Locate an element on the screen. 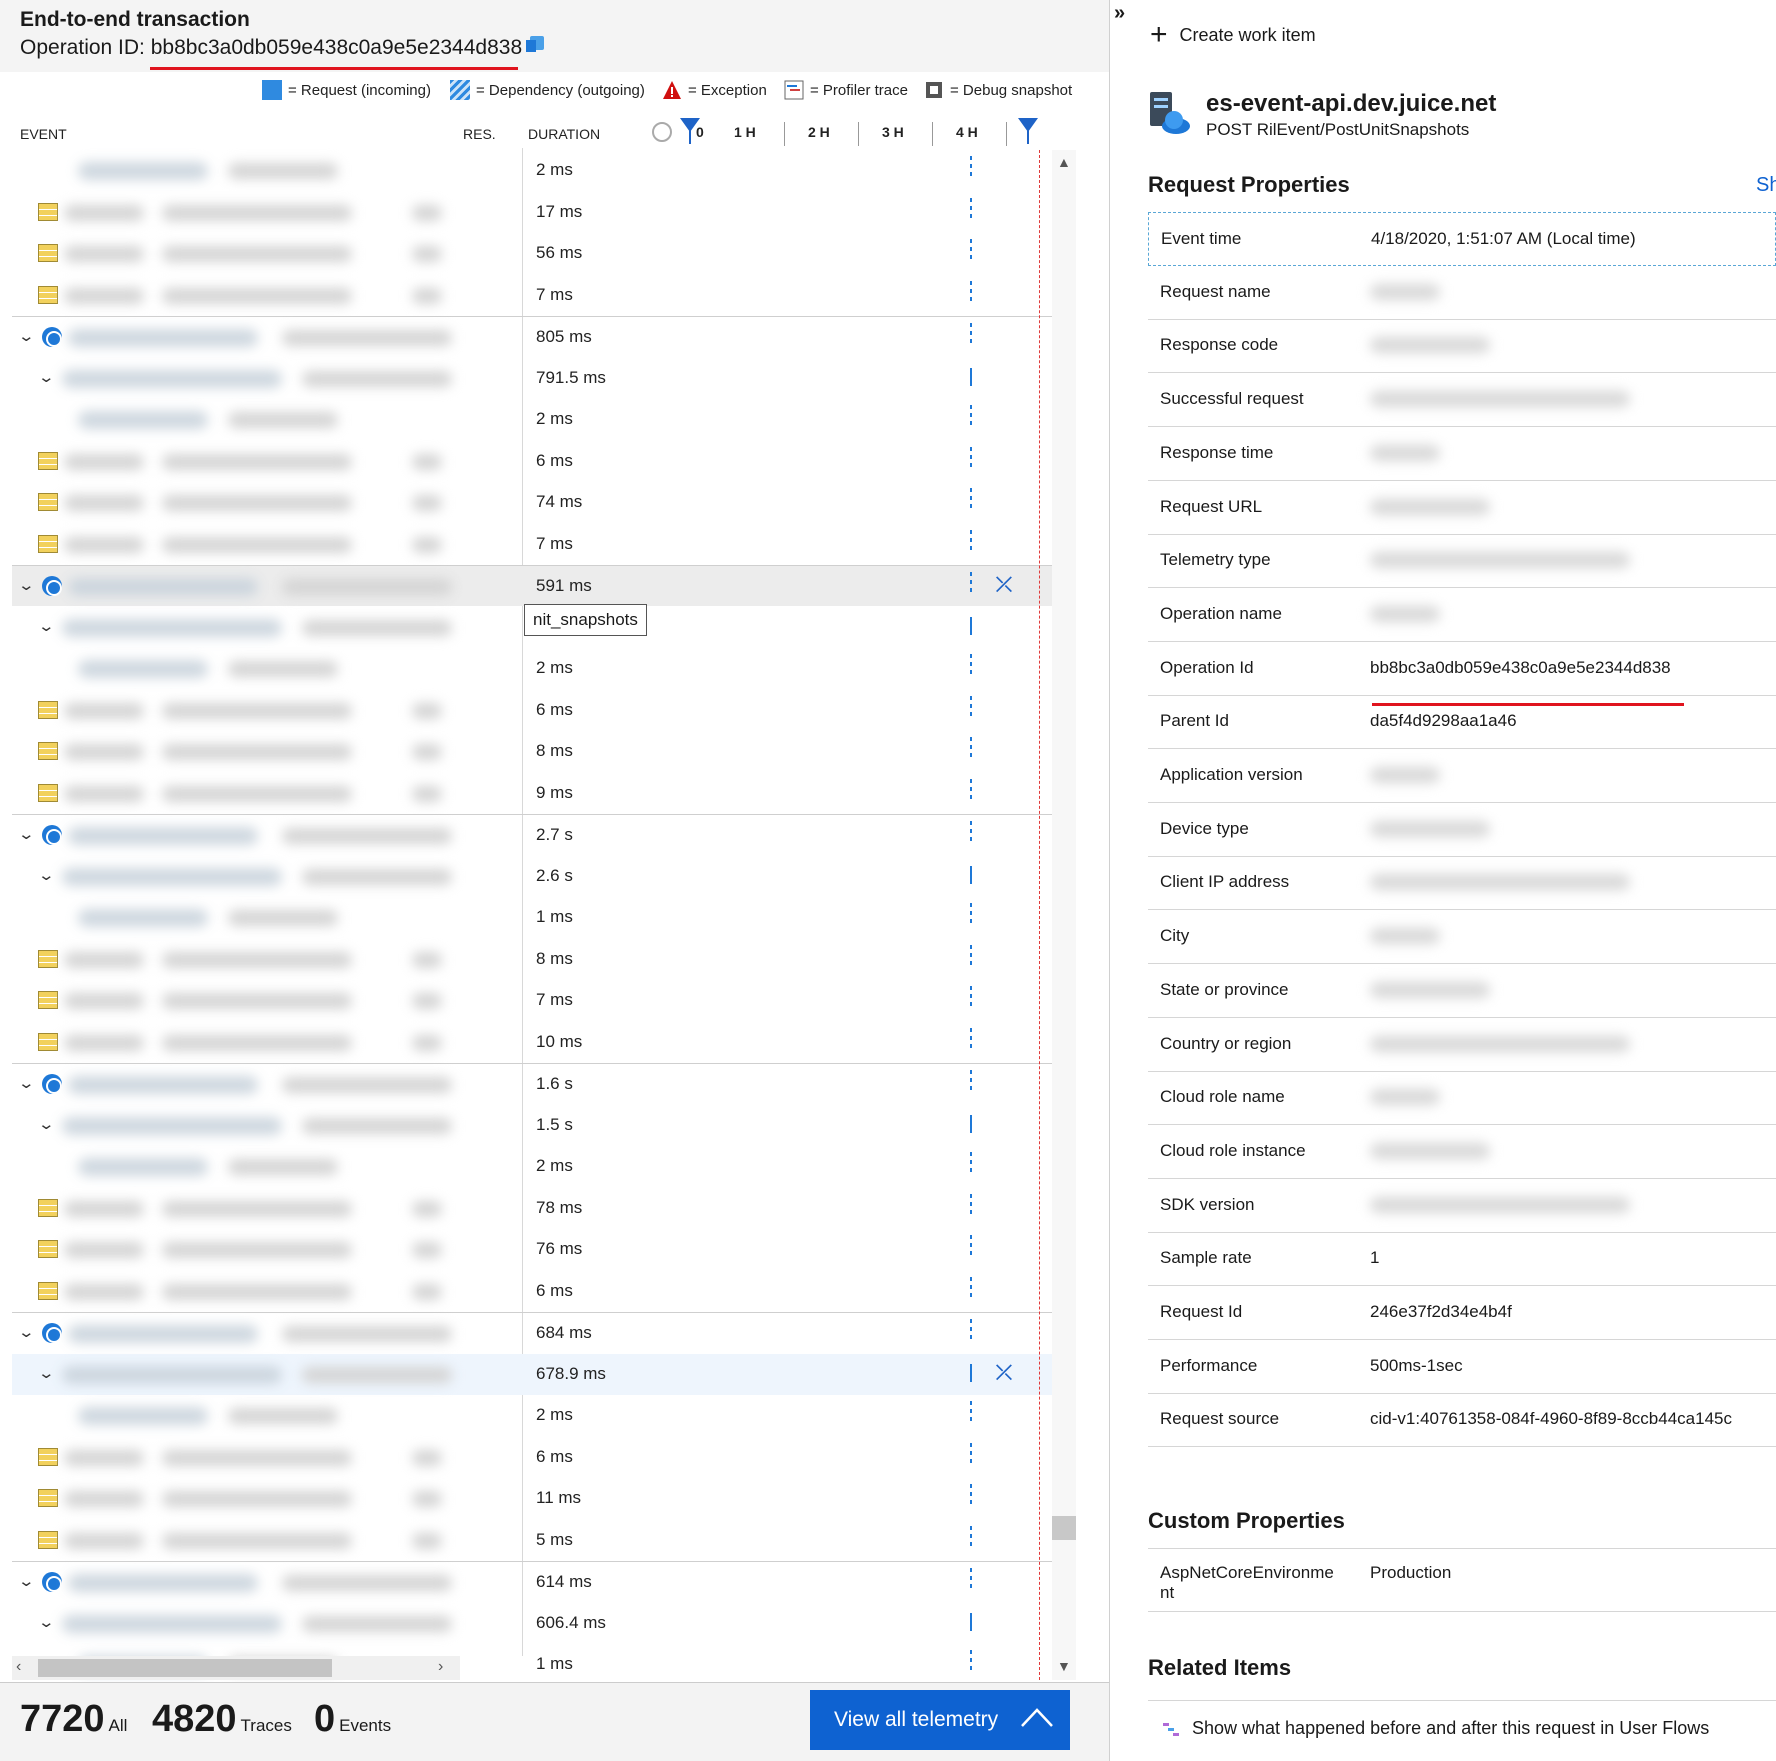 This screenshot has height=1761, width=1776. event-row: ⌄ 1.6 s is located at coordinates (532, 1083).